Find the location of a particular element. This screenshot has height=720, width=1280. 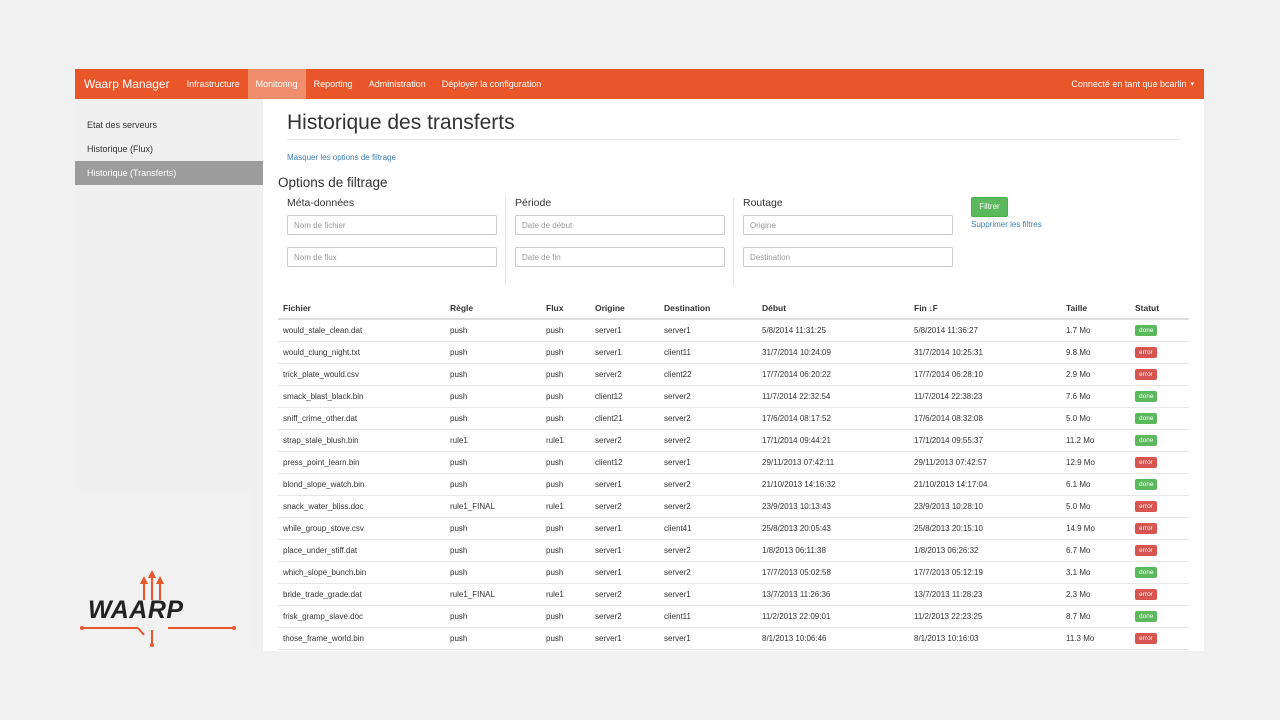

filter-button: Filtrer is located at coordinates (989, 207).